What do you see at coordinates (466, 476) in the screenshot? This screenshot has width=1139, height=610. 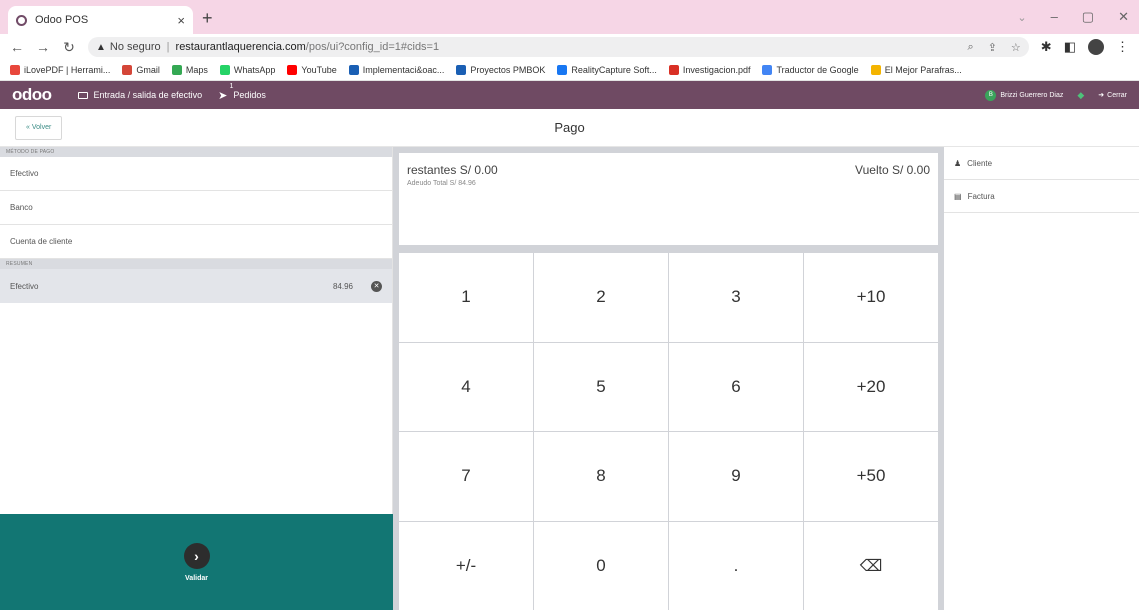 I see `numpad-key: 7` at bounding box center [466, 476].